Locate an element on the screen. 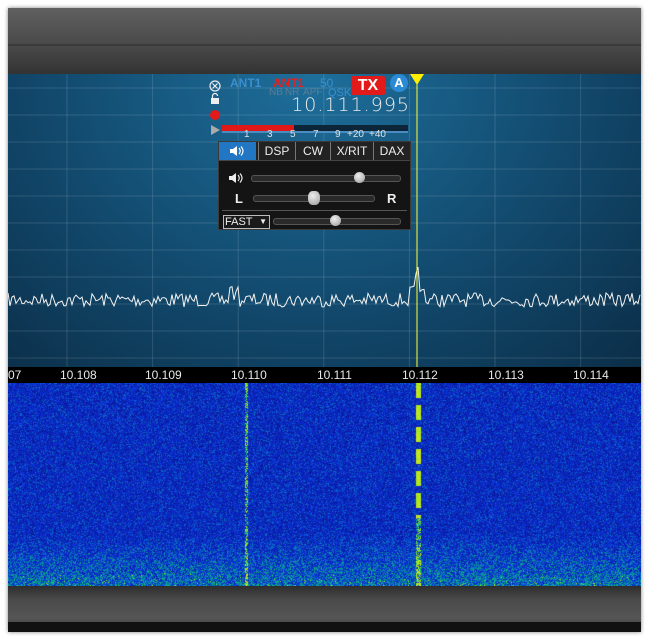 This screenshot has width=649, height=638. audio-gain-slider is located at coordinates (326, 178).